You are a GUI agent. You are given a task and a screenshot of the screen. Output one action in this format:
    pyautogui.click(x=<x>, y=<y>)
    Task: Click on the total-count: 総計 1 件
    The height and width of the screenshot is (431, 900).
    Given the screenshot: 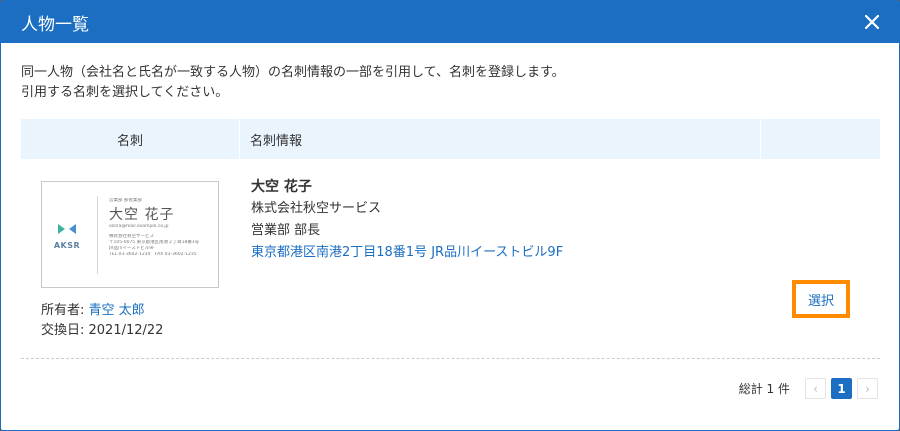 What is the action you would take?
    pyautogui.click(x=764, y=389)
    